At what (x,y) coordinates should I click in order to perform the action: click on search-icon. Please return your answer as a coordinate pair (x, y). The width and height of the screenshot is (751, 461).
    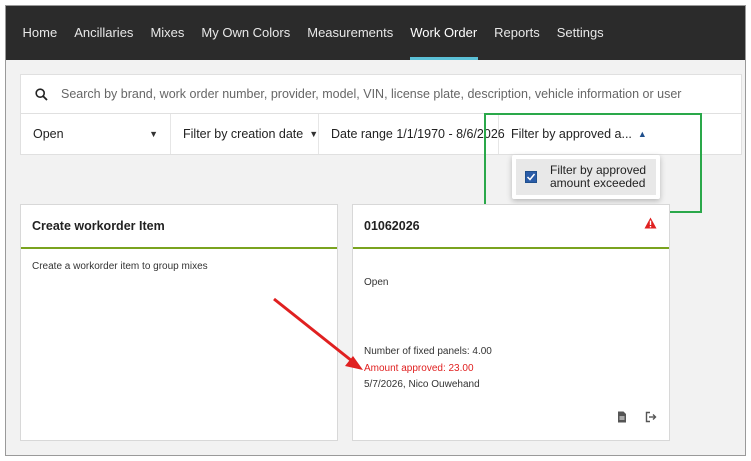
    Looking at the image, I should click on (41, 94).